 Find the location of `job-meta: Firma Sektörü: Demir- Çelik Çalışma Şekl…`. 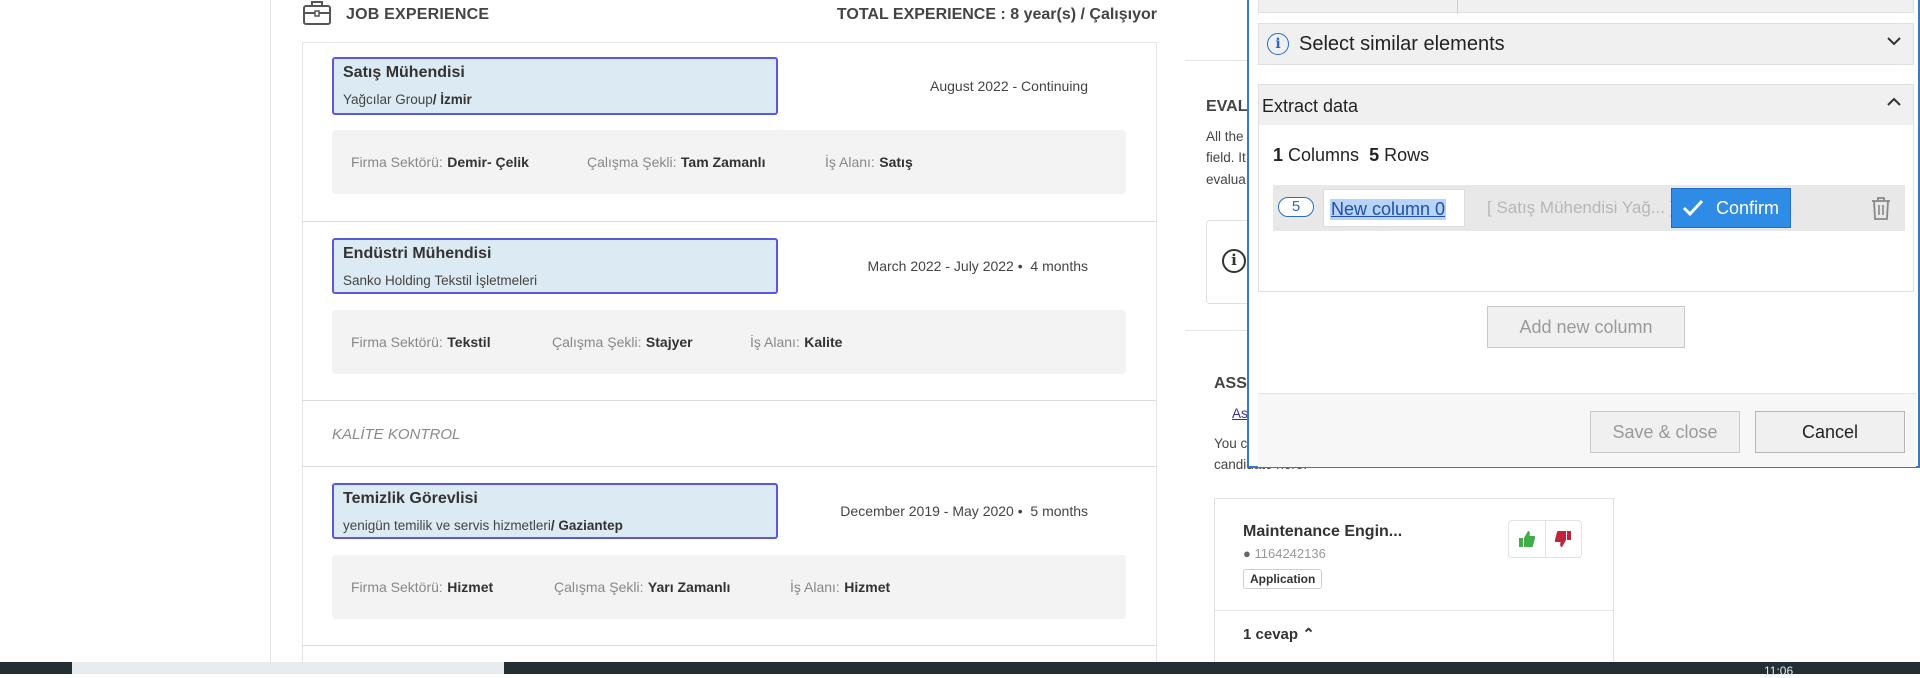

job-meta: Firma Sektörü: Demir- Çelik Çalışma Şekl… is located at coordinates (729, 162).